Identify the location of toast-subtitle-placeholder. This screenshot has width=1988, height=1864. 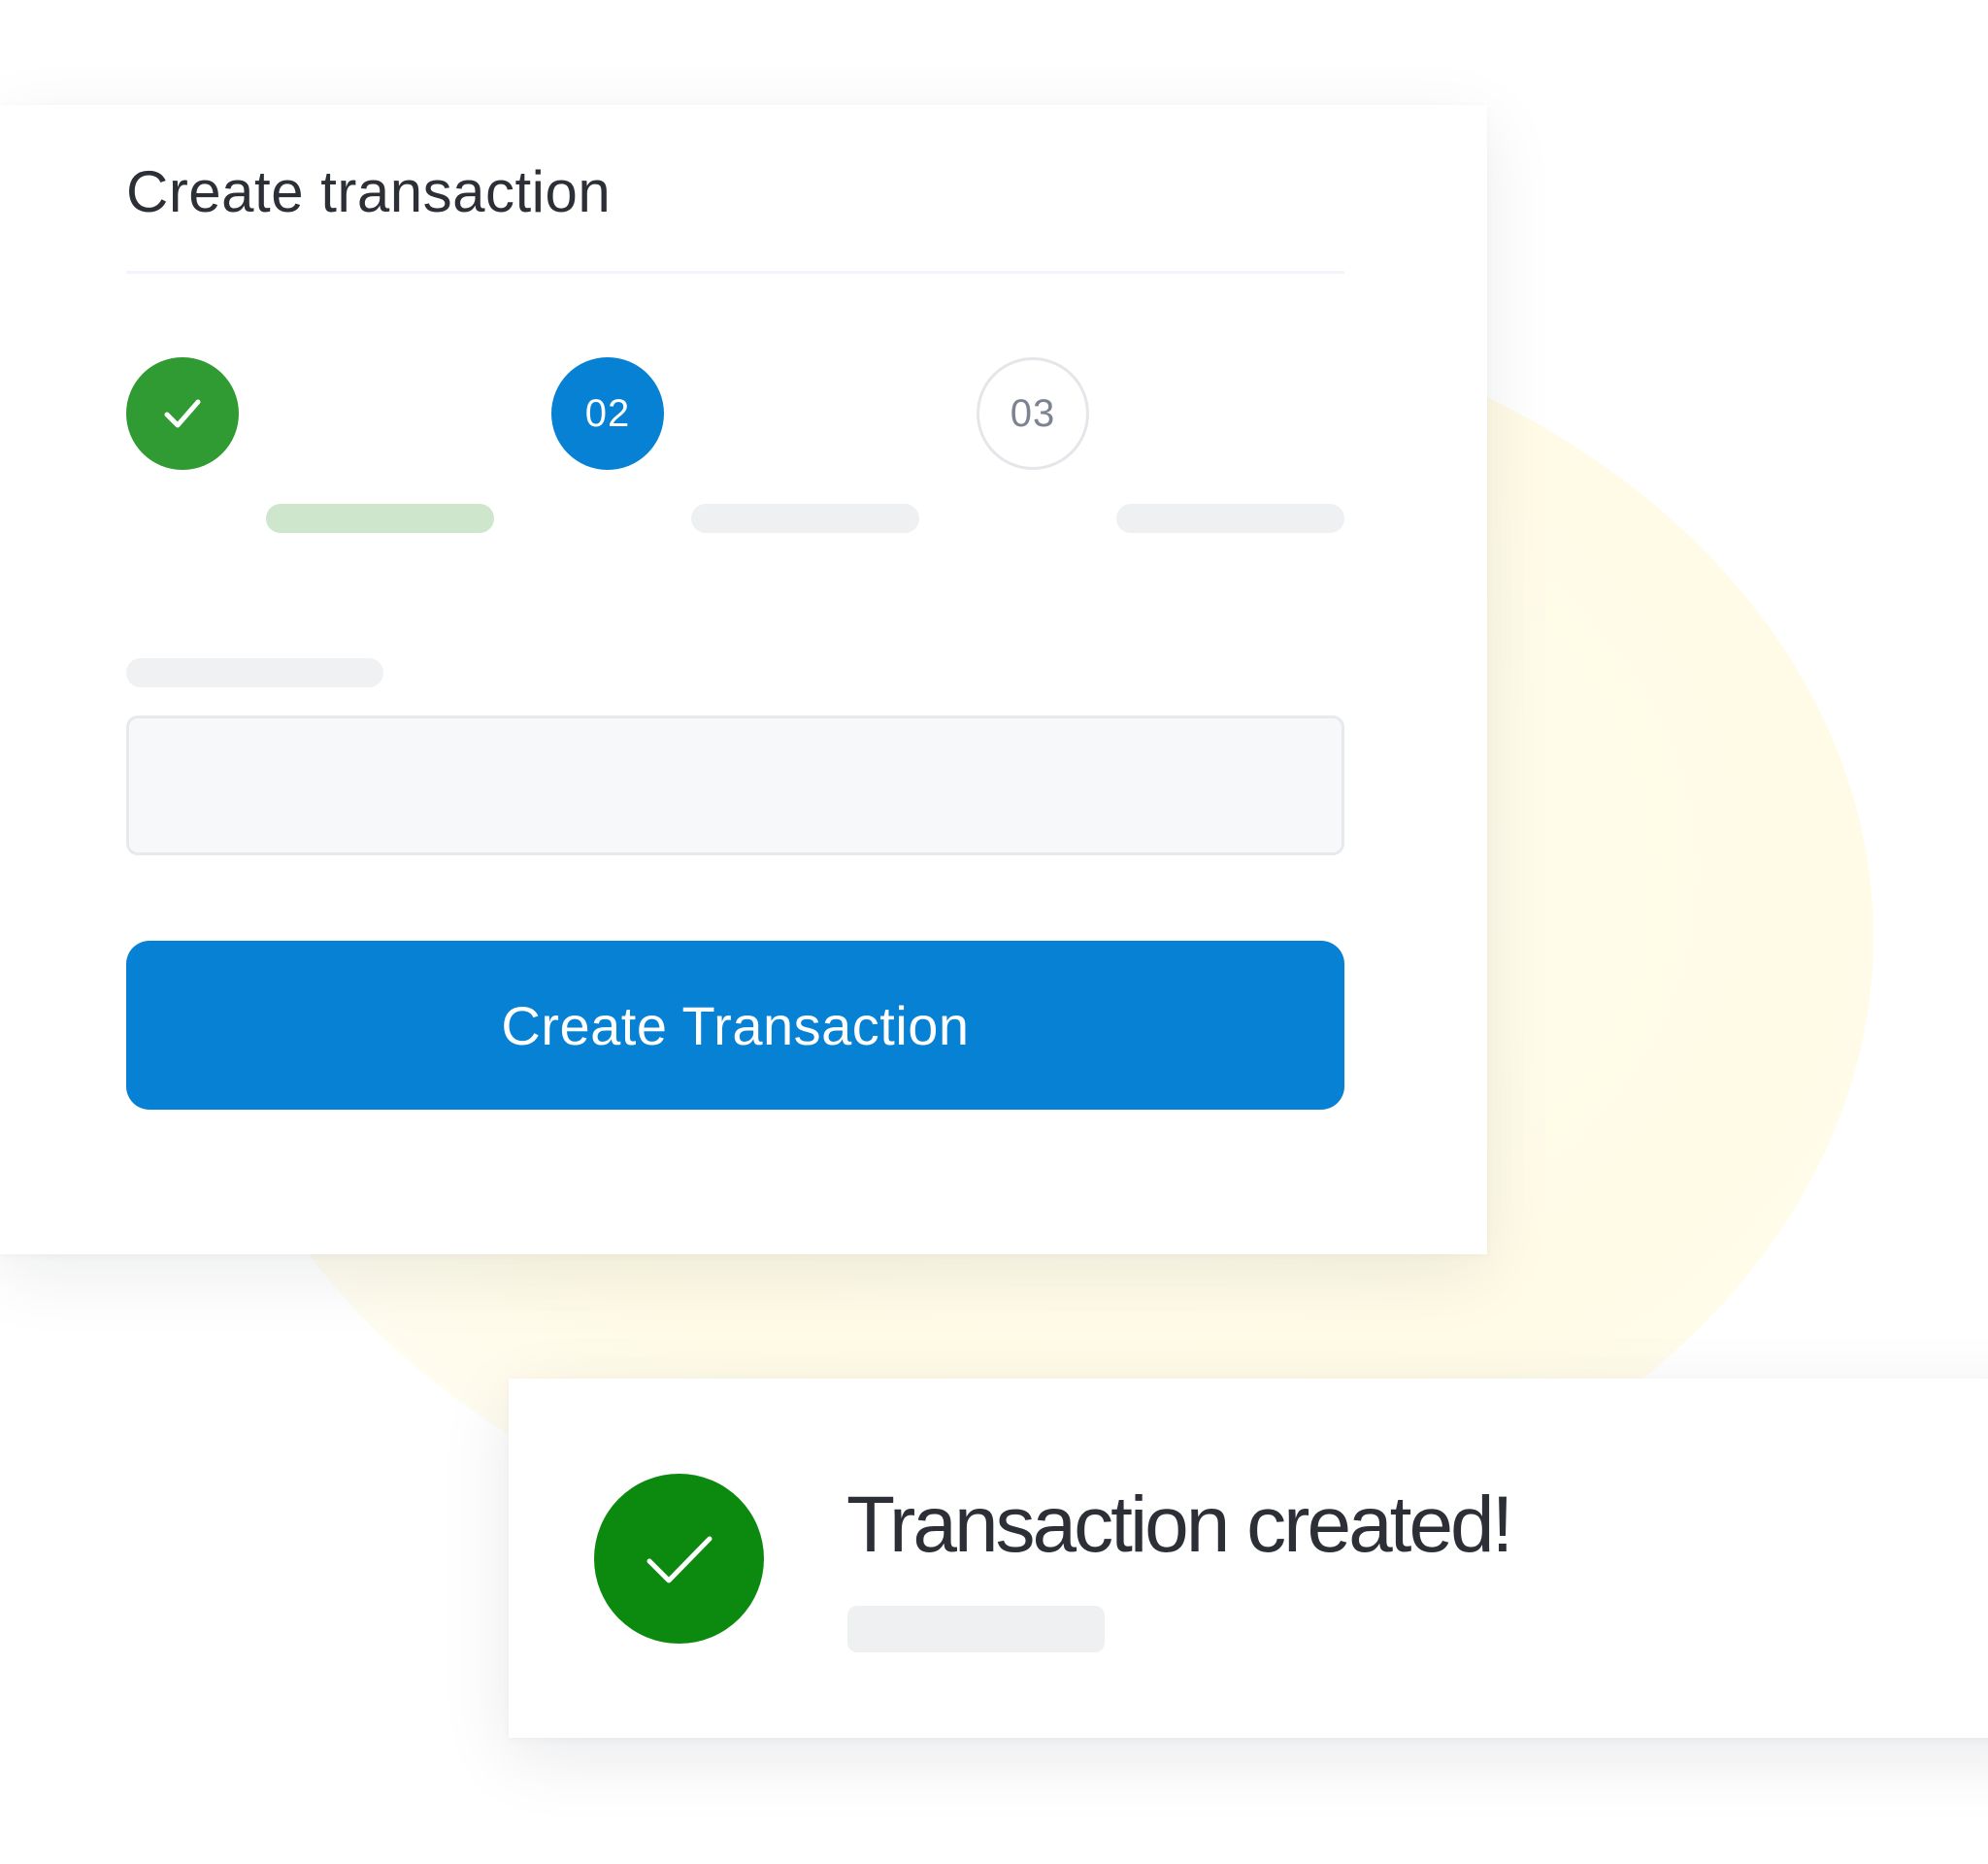
(976, 1629).